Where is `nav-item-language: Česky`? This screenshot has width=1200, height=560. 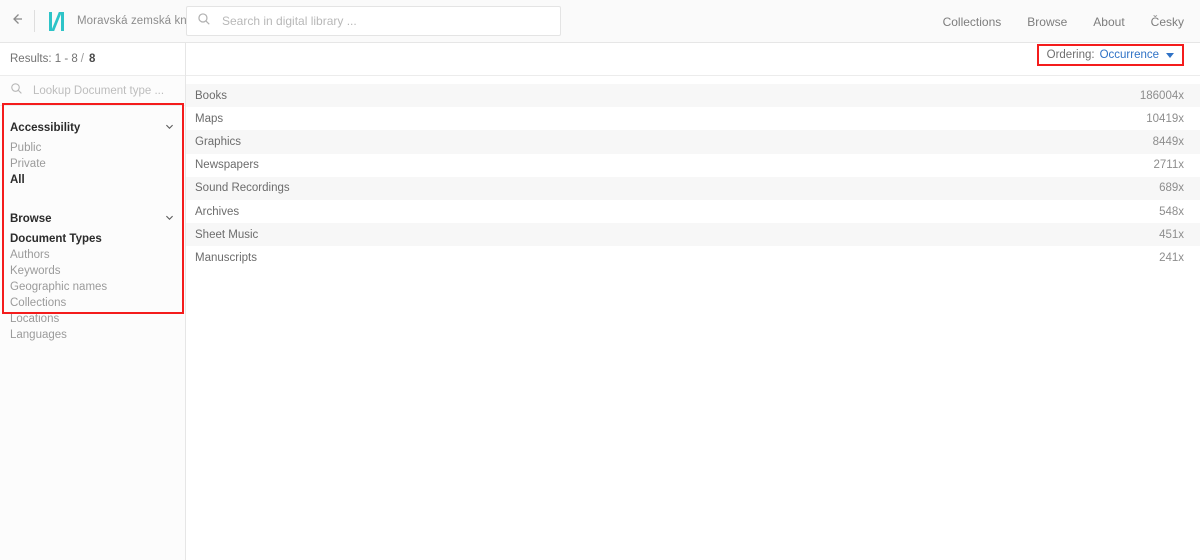 nav-item-language: Česky is located at coordinates (1167, 22).